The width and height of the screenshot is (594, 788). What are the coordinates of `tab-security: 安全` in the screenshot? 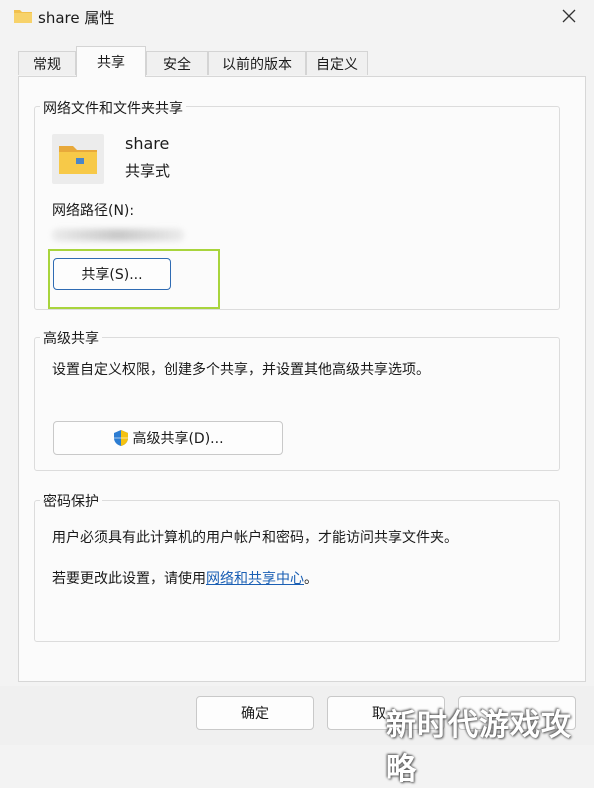 It's located at (177, 63).